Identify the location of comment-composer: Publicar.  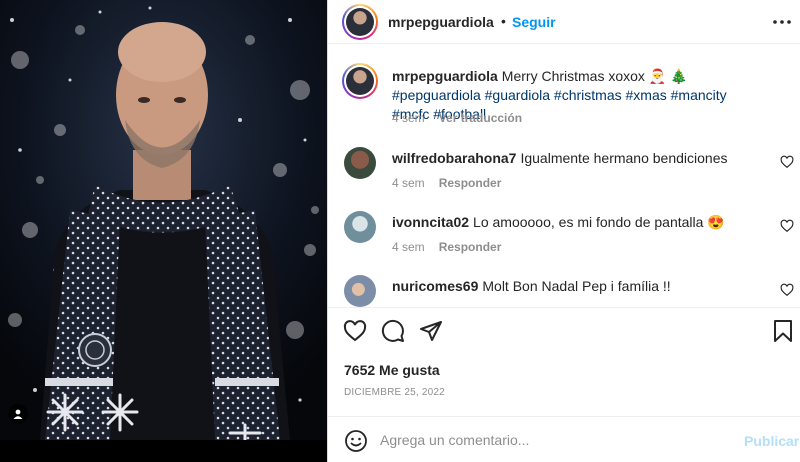
(564, 439).